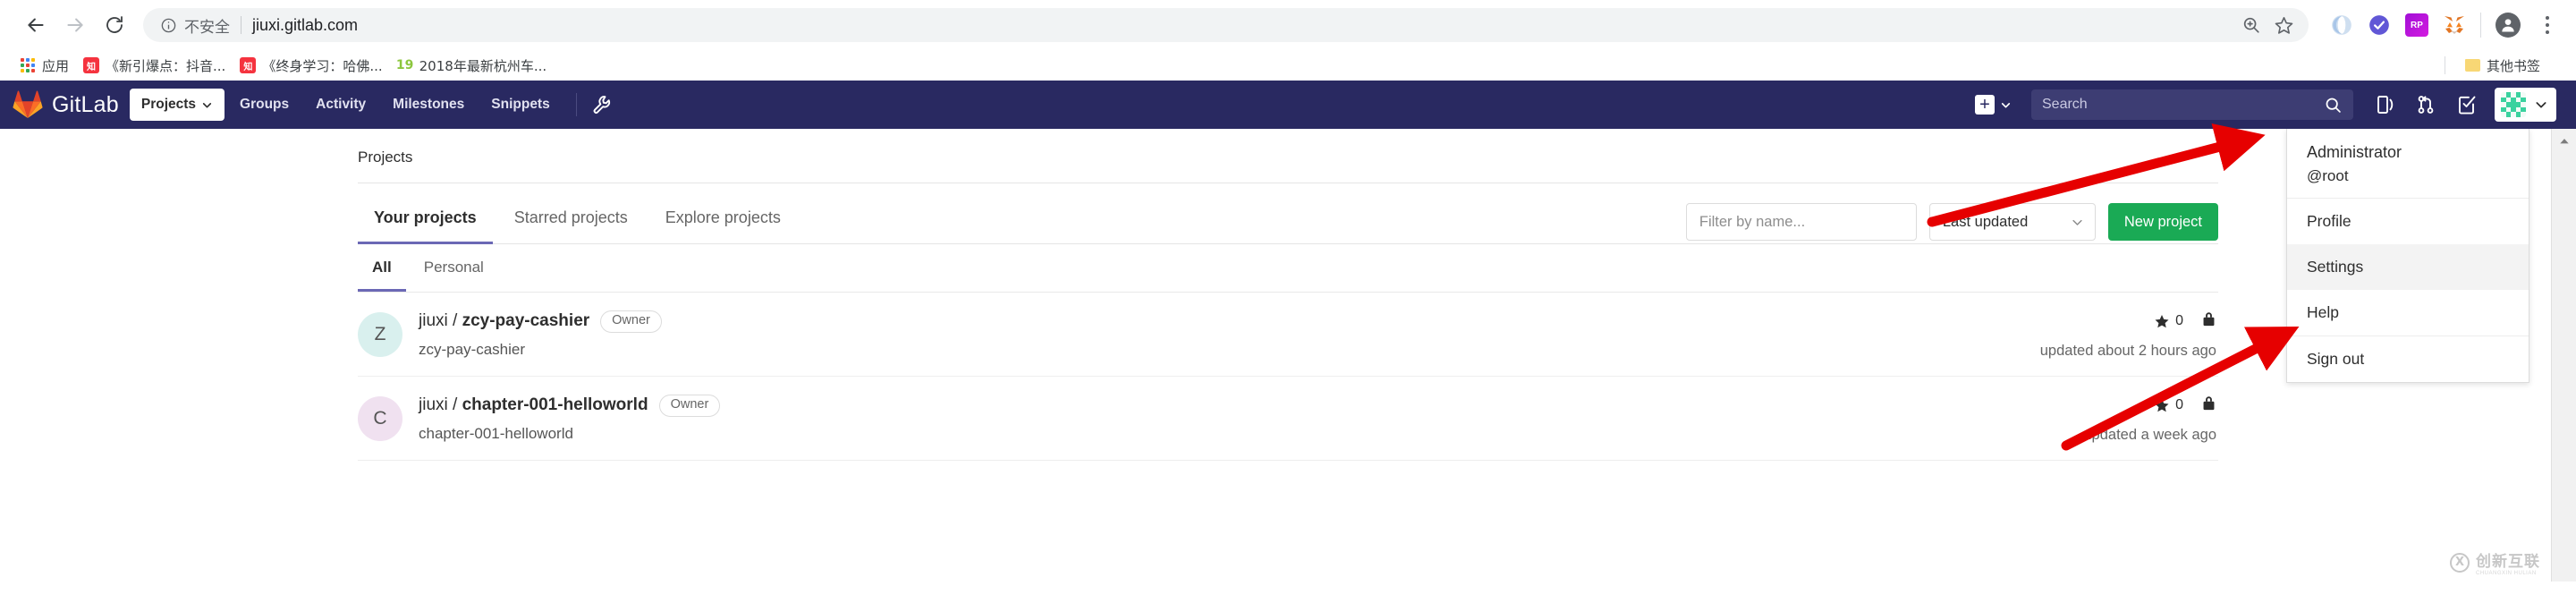 The image size is (2576, 603). Describe the element at coordinates (2333, 105) in the screenshot. I see `search-icon` at that location.